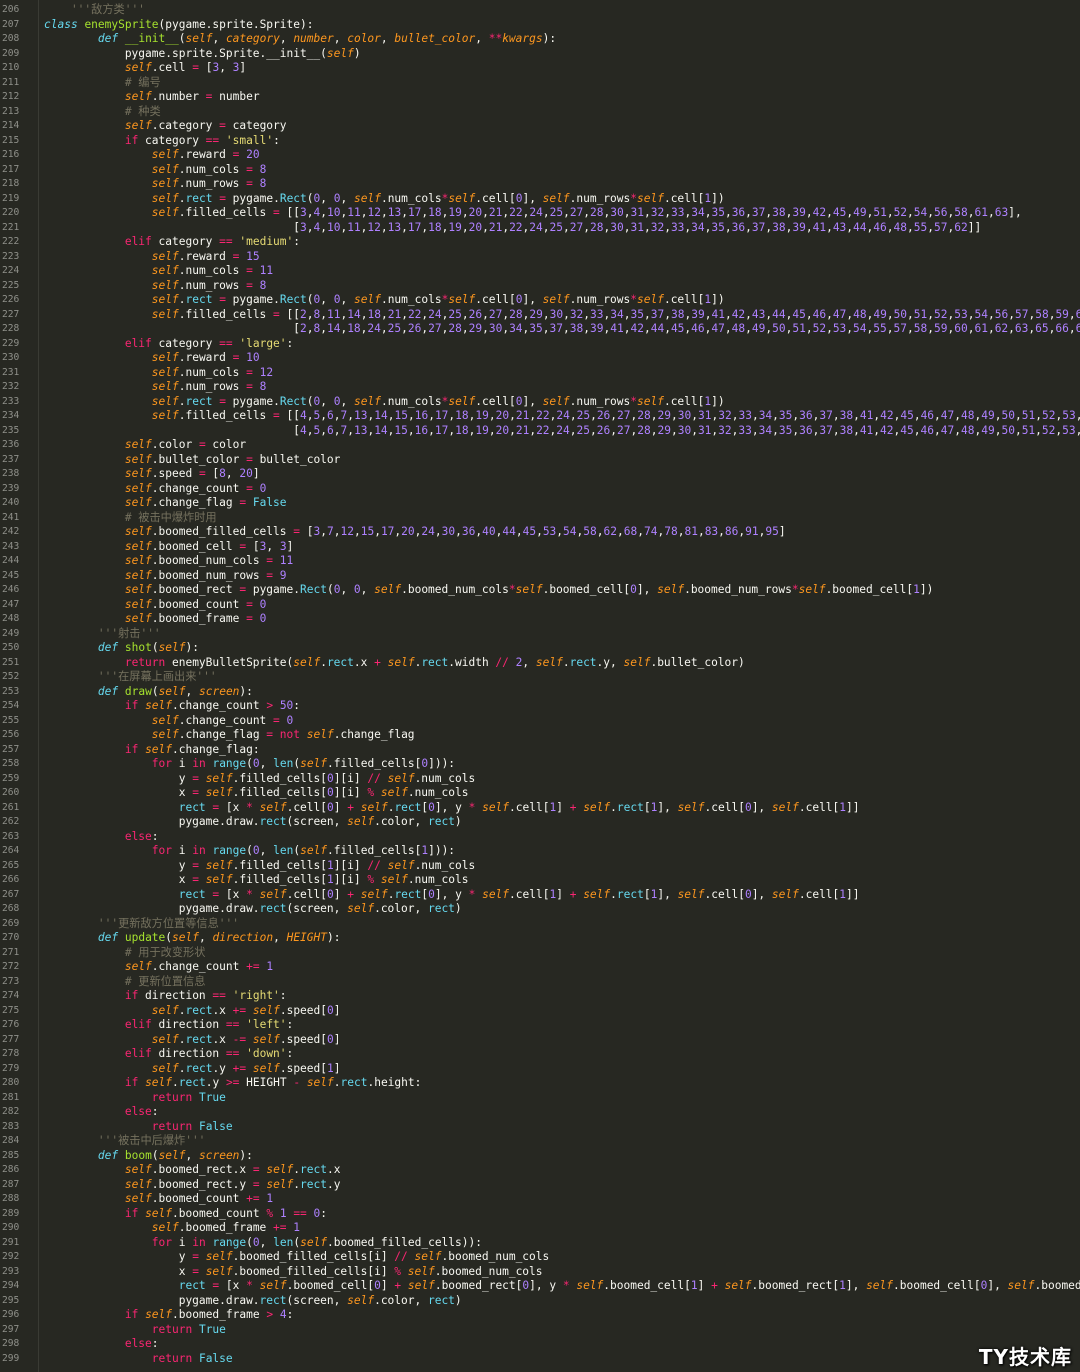 The width and height of the screenshot is (1080, 1372). What do you see at coordinates (130, 677) in the screenshot?
I see `code-text: '''在屏幕上画出来'''` at bounding box center [130, 677].